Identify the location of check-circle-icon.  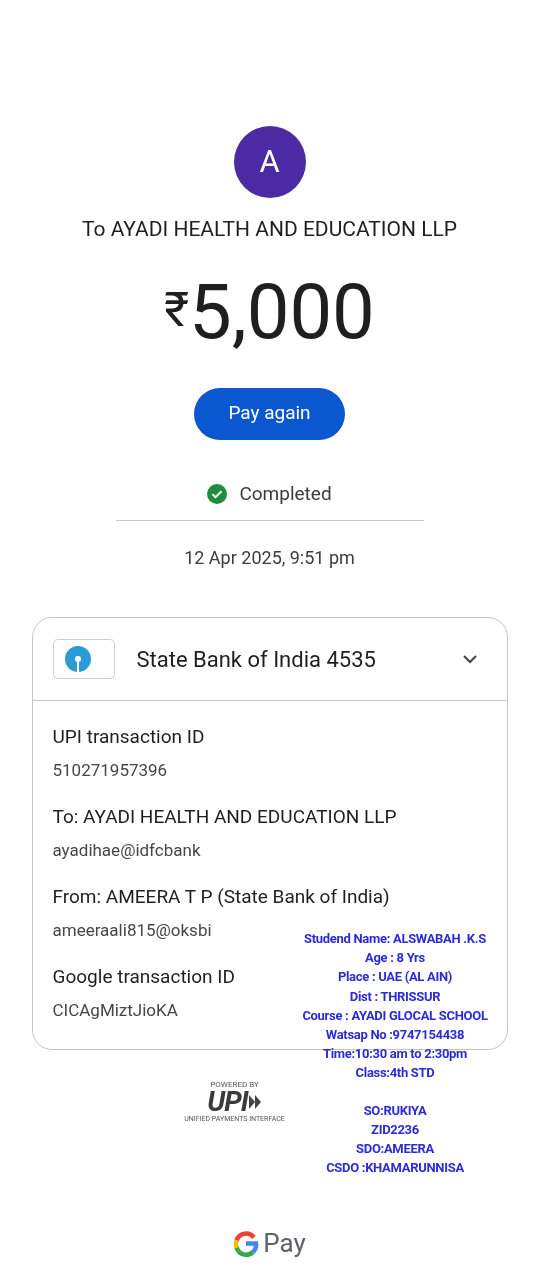
(217, 493).